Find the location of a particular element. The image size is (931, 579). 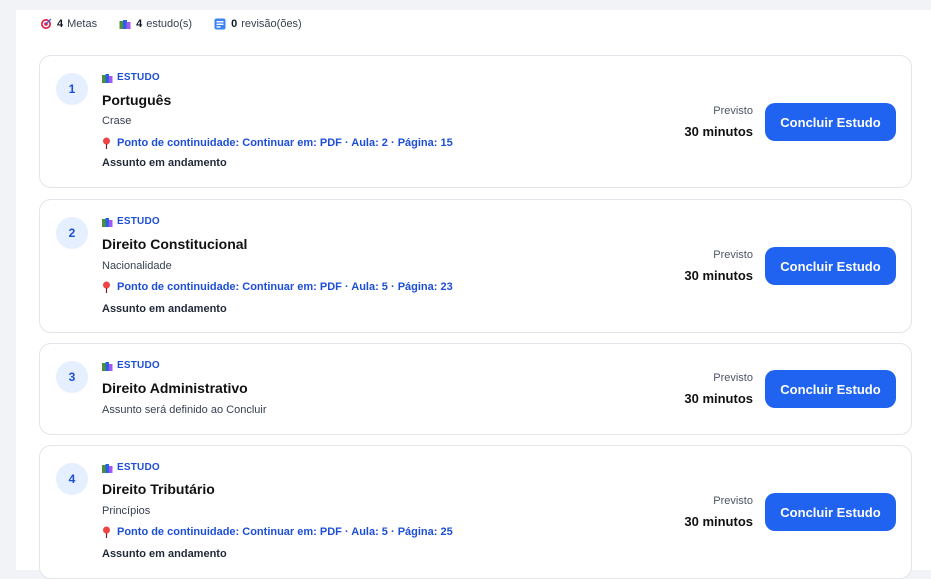

review-icon is located at coordinates (220, 24).